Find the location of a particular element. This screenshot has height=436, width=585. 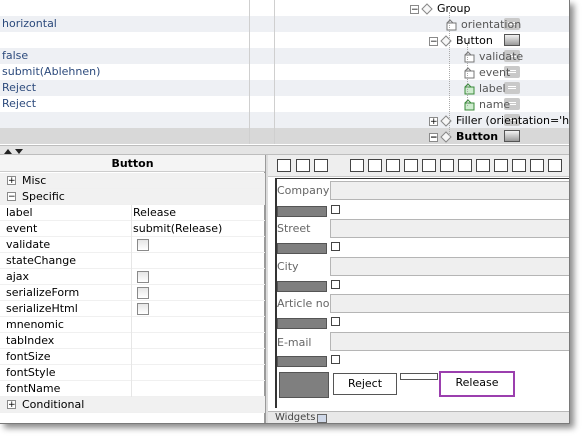

field-label-article-no: Article no. is located at coordinates (305, 303).